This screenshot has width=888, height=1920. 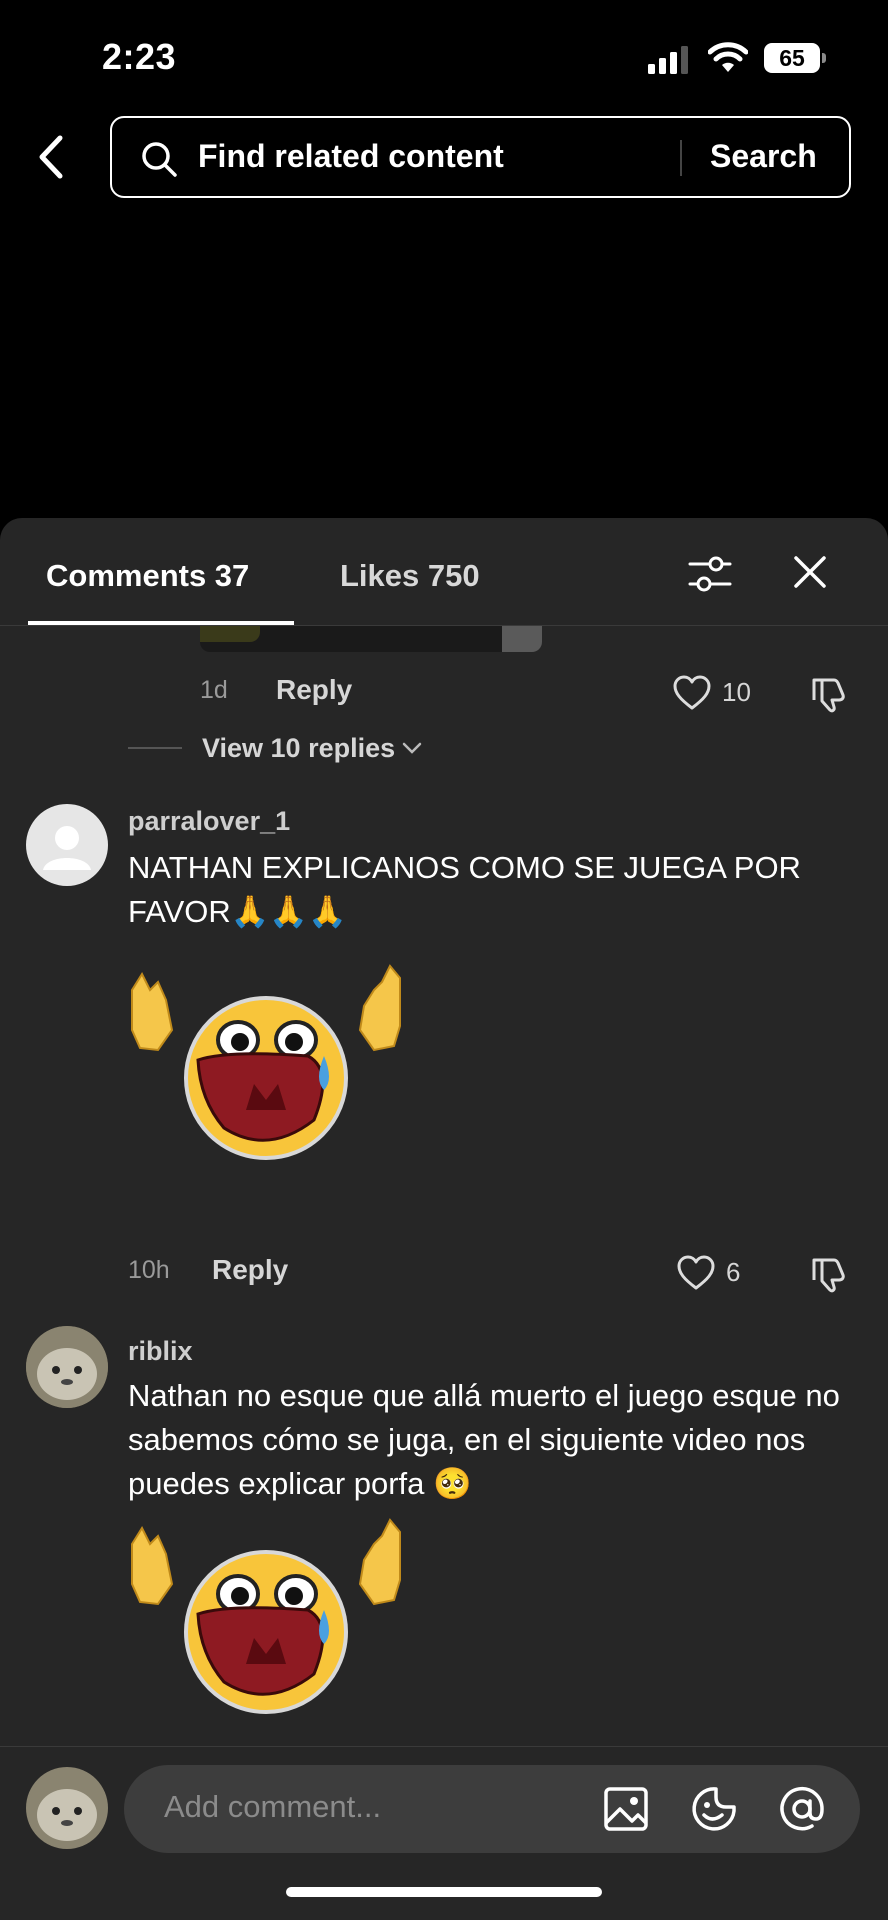 What do you see at coordinates (444, 1892) in the screenshot?
I see `home-indicator` at bounding box center [444, 1892].